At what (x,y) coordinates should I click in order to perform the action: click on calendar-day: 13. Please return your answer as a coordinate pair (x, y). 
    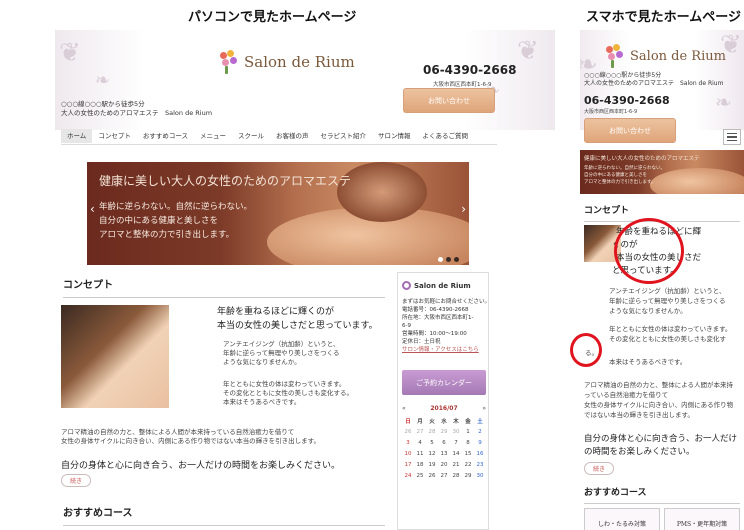
    Looking at the image, I should click on (444, 453).